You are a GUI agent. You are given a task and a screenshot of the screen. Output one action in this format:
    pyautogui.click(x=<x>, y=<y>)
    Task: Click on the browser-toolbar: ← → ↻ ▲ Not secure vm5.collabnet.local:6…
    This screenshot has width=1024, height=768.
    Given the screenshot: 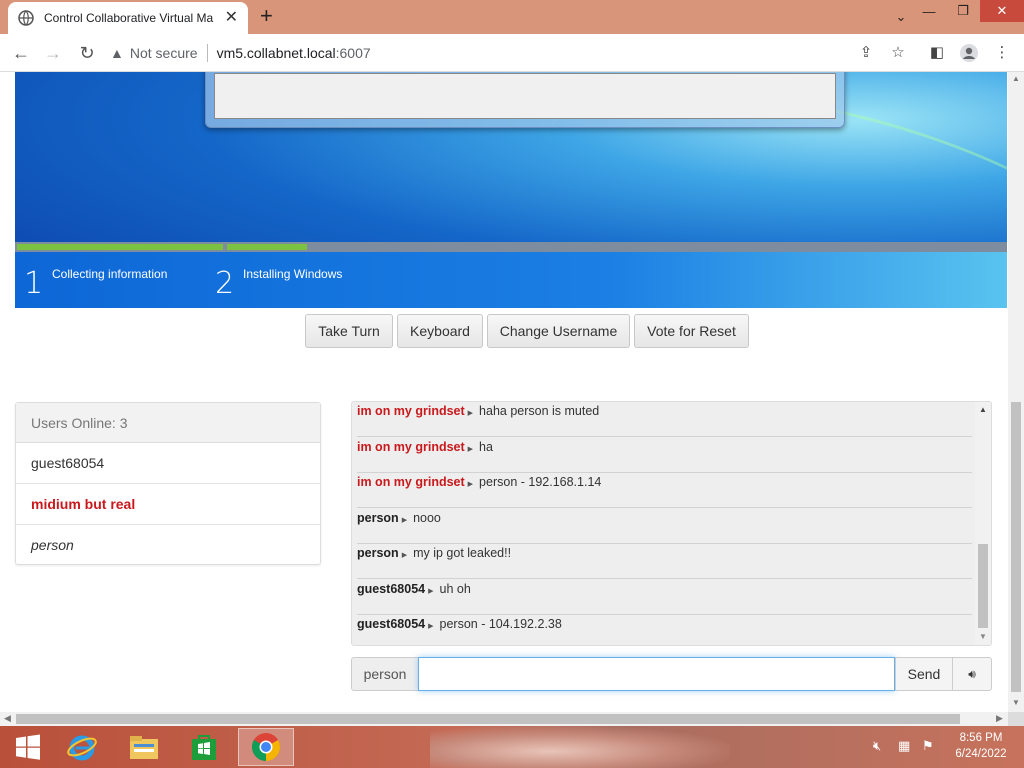 What is the action you would take?
    pyautogui.click(x=512, y=53)
    